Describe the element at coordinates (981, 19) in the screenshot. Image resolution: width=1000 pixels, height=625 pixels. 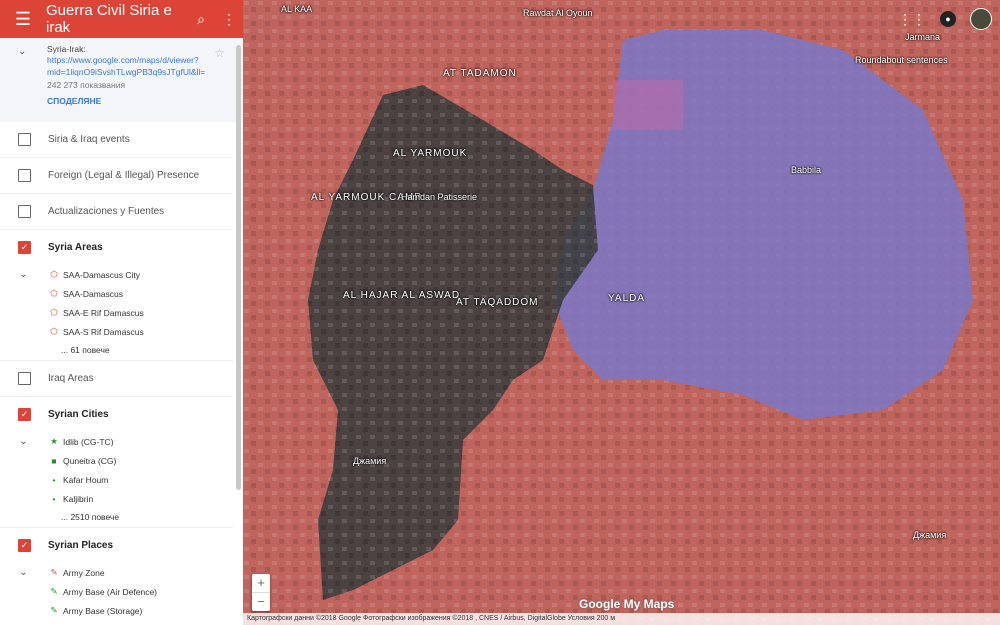
I see `avatar` at that location.